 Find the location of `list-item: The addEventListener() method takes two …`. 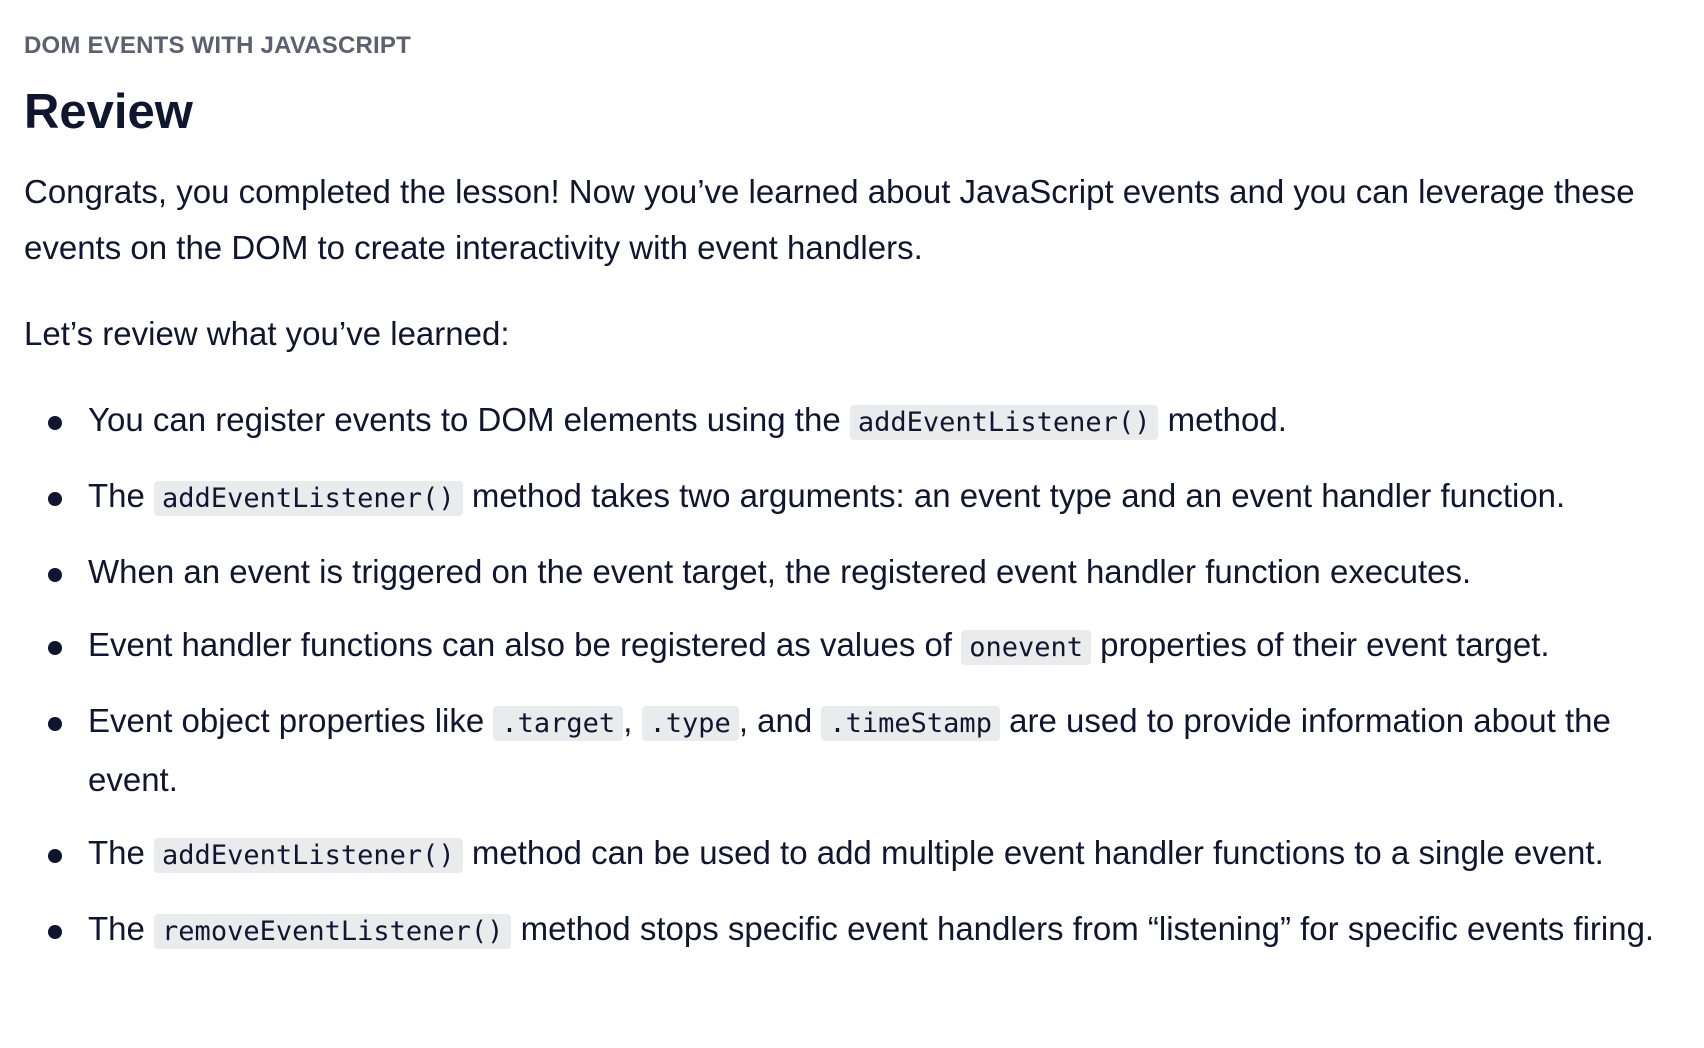

list-item: The addEventListener() method takes two … is located at coordinates (852, 497).